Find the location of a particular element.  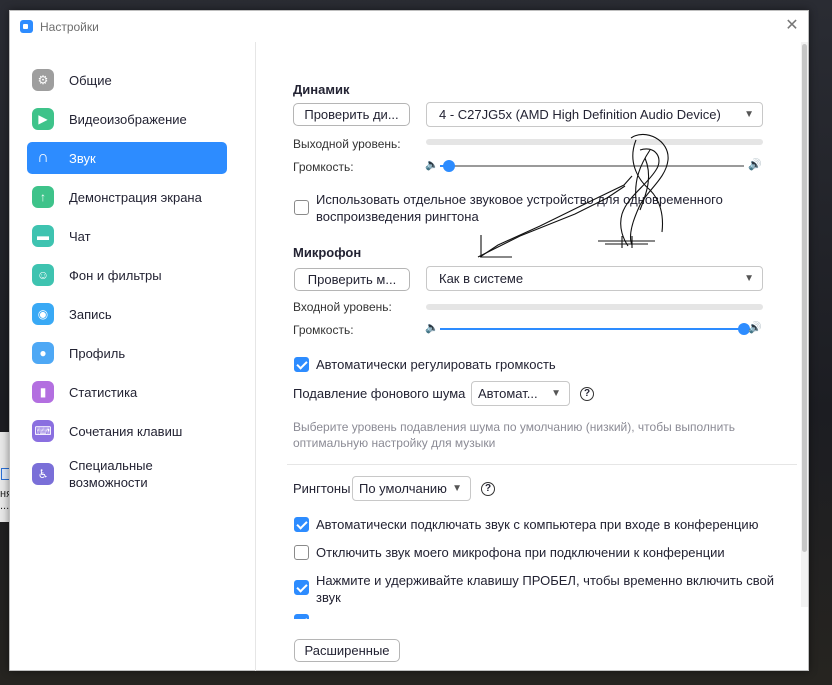

sidebar-item-accessibility: ♿ Специальные возможности is located at coordinates (127, 474).